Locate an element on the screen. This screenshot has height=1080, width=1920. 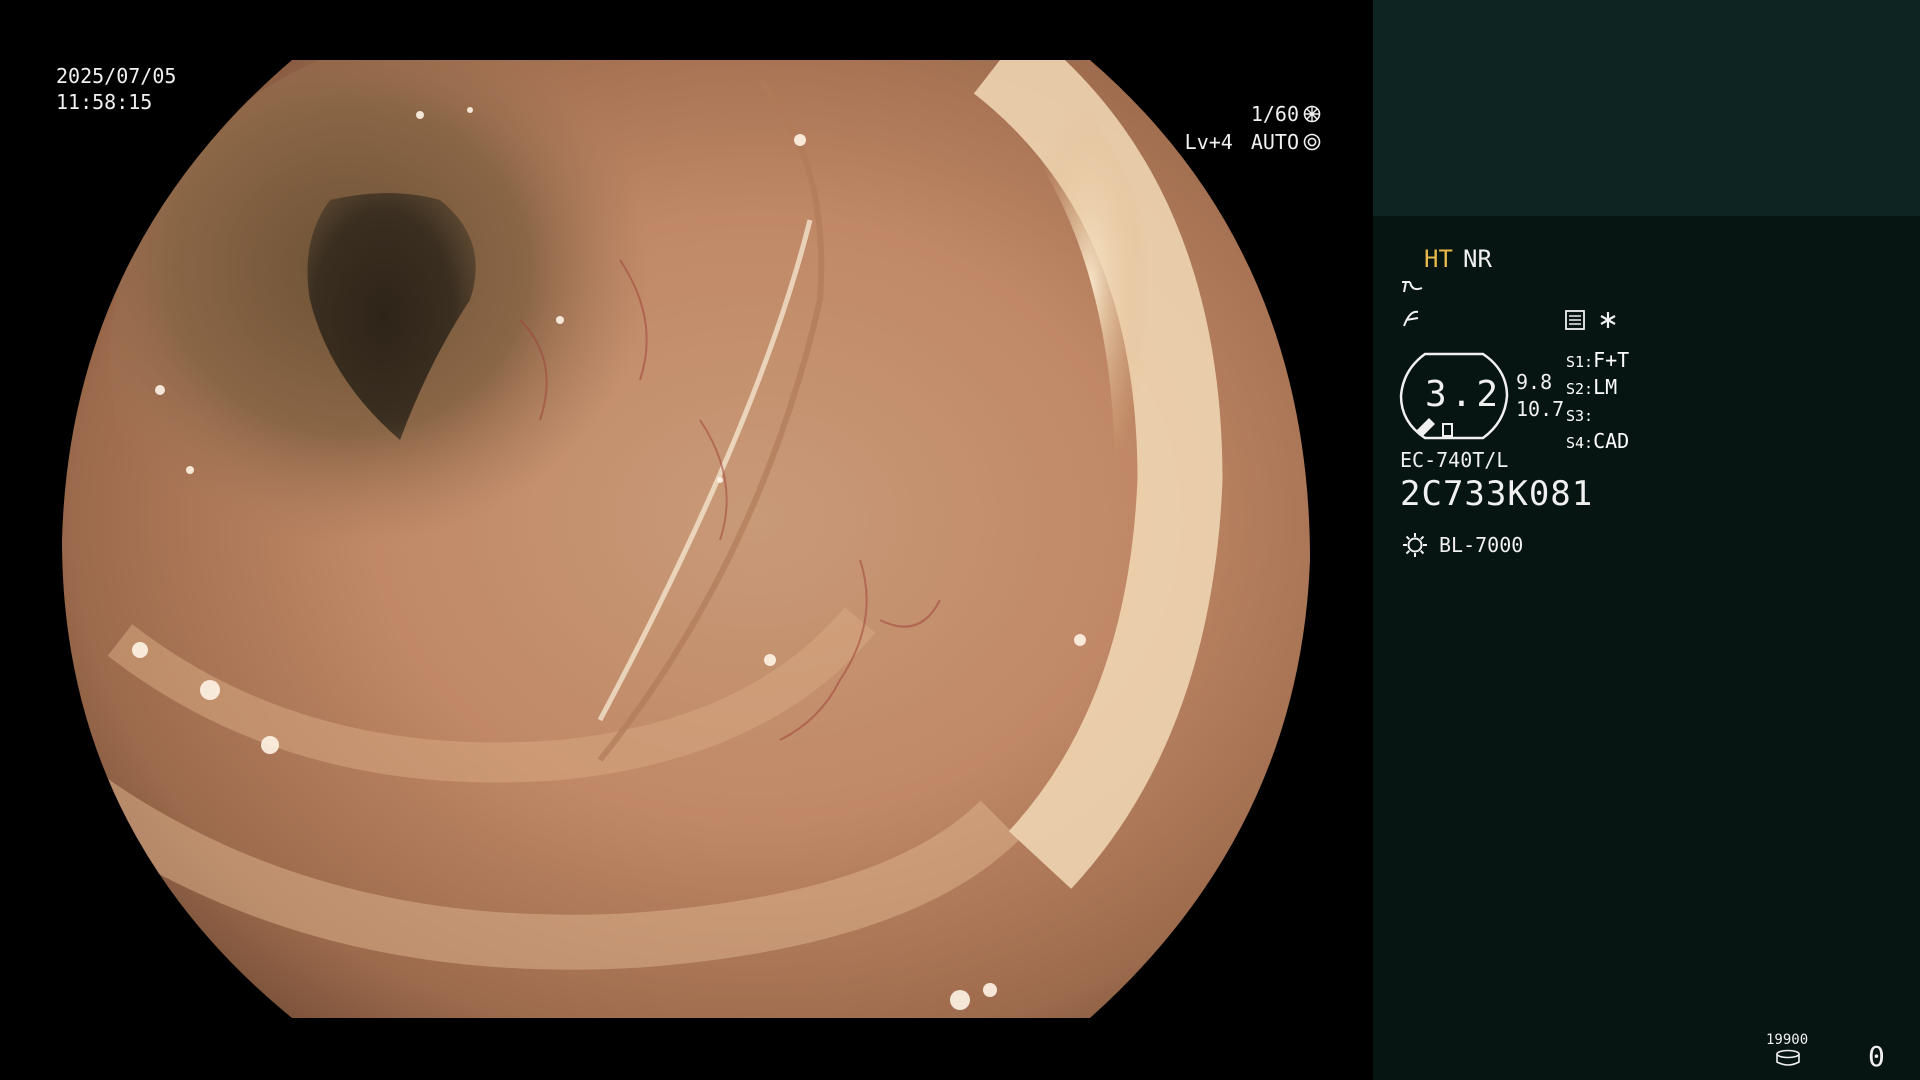
scope-model: EC-740T/L is located at coordinates (1454, 460).